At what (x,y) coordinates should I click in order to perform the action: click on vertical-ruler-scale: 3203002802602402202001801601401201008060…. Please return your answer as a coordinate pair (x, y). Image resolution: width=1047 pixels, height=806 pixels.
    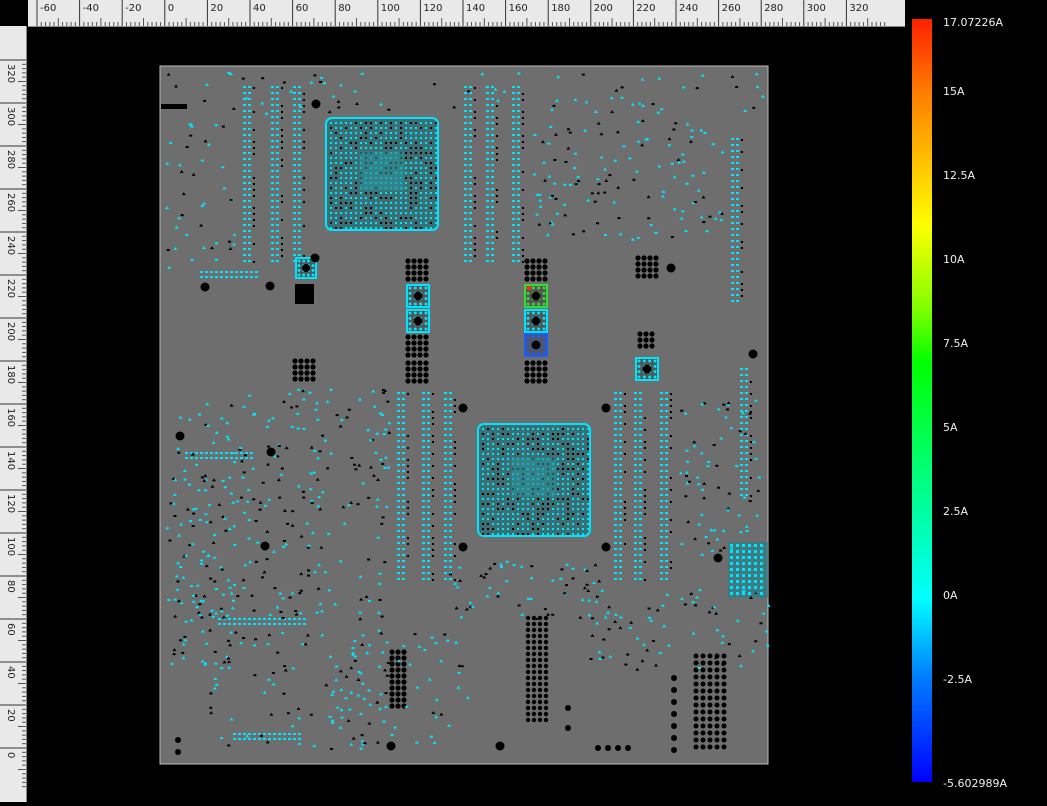
    Looking at the image, I should click on (13, 423).